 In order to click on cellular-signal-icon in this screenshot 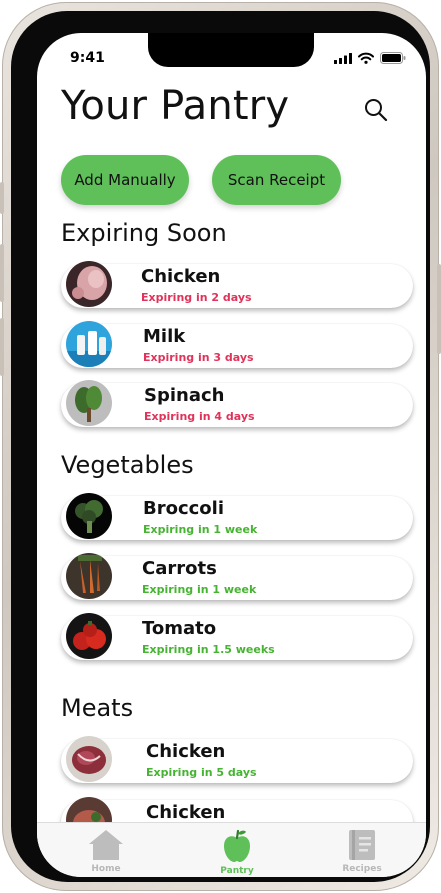, I will do `click(343, 58)`.